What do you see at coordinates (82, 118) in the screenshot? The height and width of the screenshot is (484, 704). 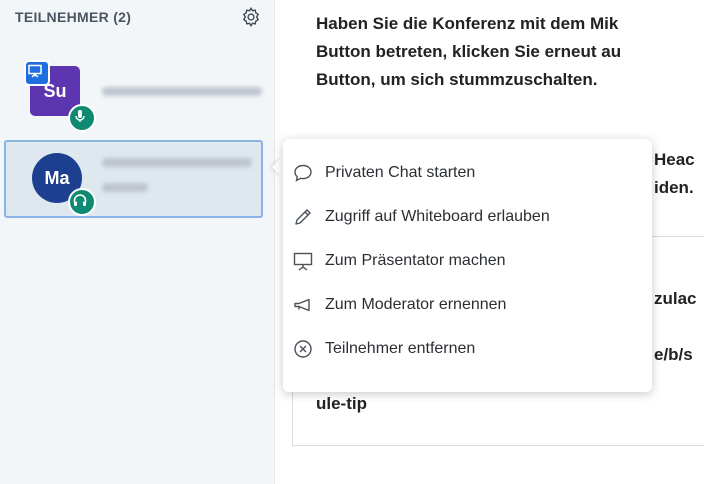 I see `microphone-icon` at bounding box center [82, 118].